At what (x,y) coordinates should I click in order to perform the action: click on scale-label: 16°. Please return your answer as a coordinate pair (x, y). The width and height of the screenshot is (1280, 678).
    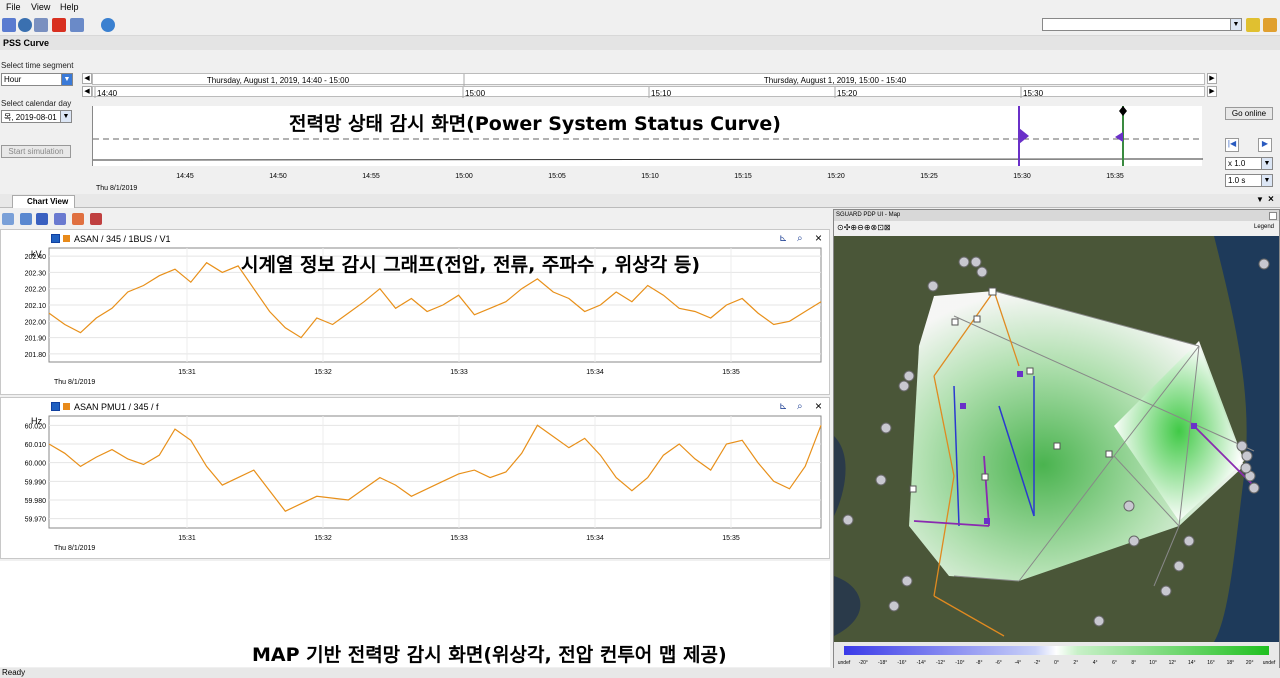
    Looking at the image, I should click on (1211, 663).